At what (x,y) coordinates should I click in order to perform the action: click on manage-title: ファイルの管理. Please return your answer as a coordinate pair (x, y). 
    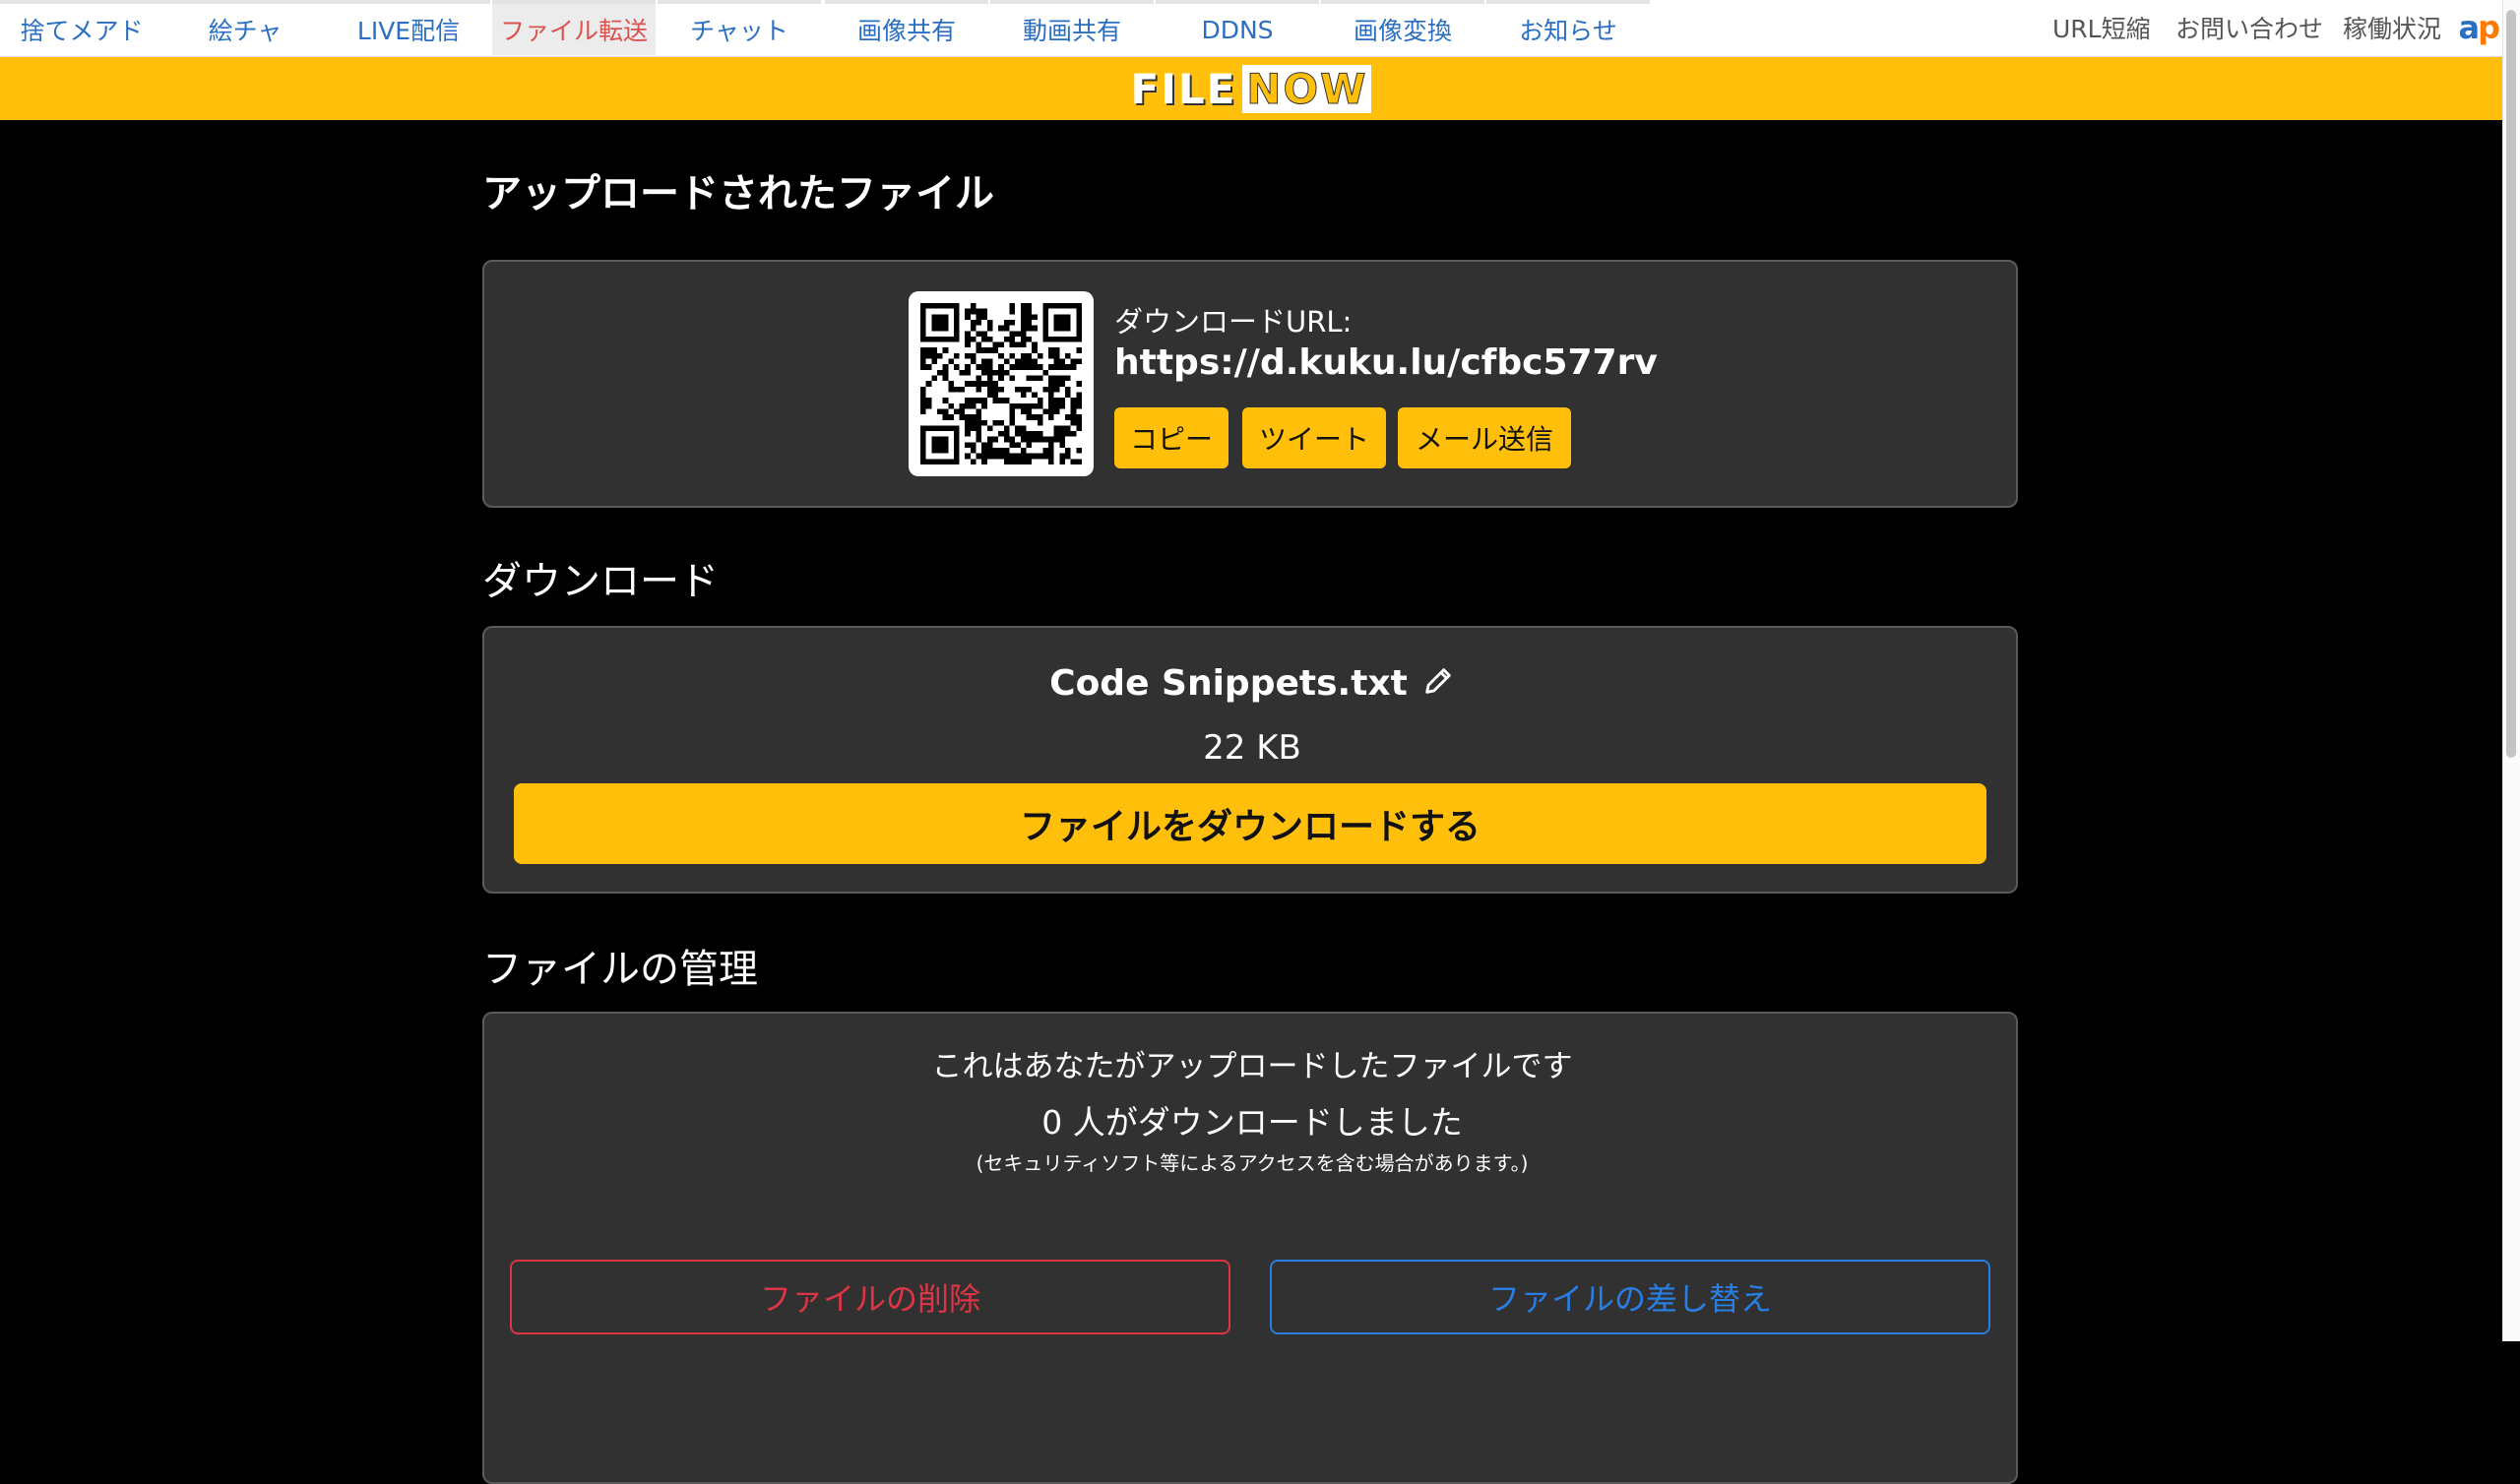
    Looking at the image, I should click on (620, 969).